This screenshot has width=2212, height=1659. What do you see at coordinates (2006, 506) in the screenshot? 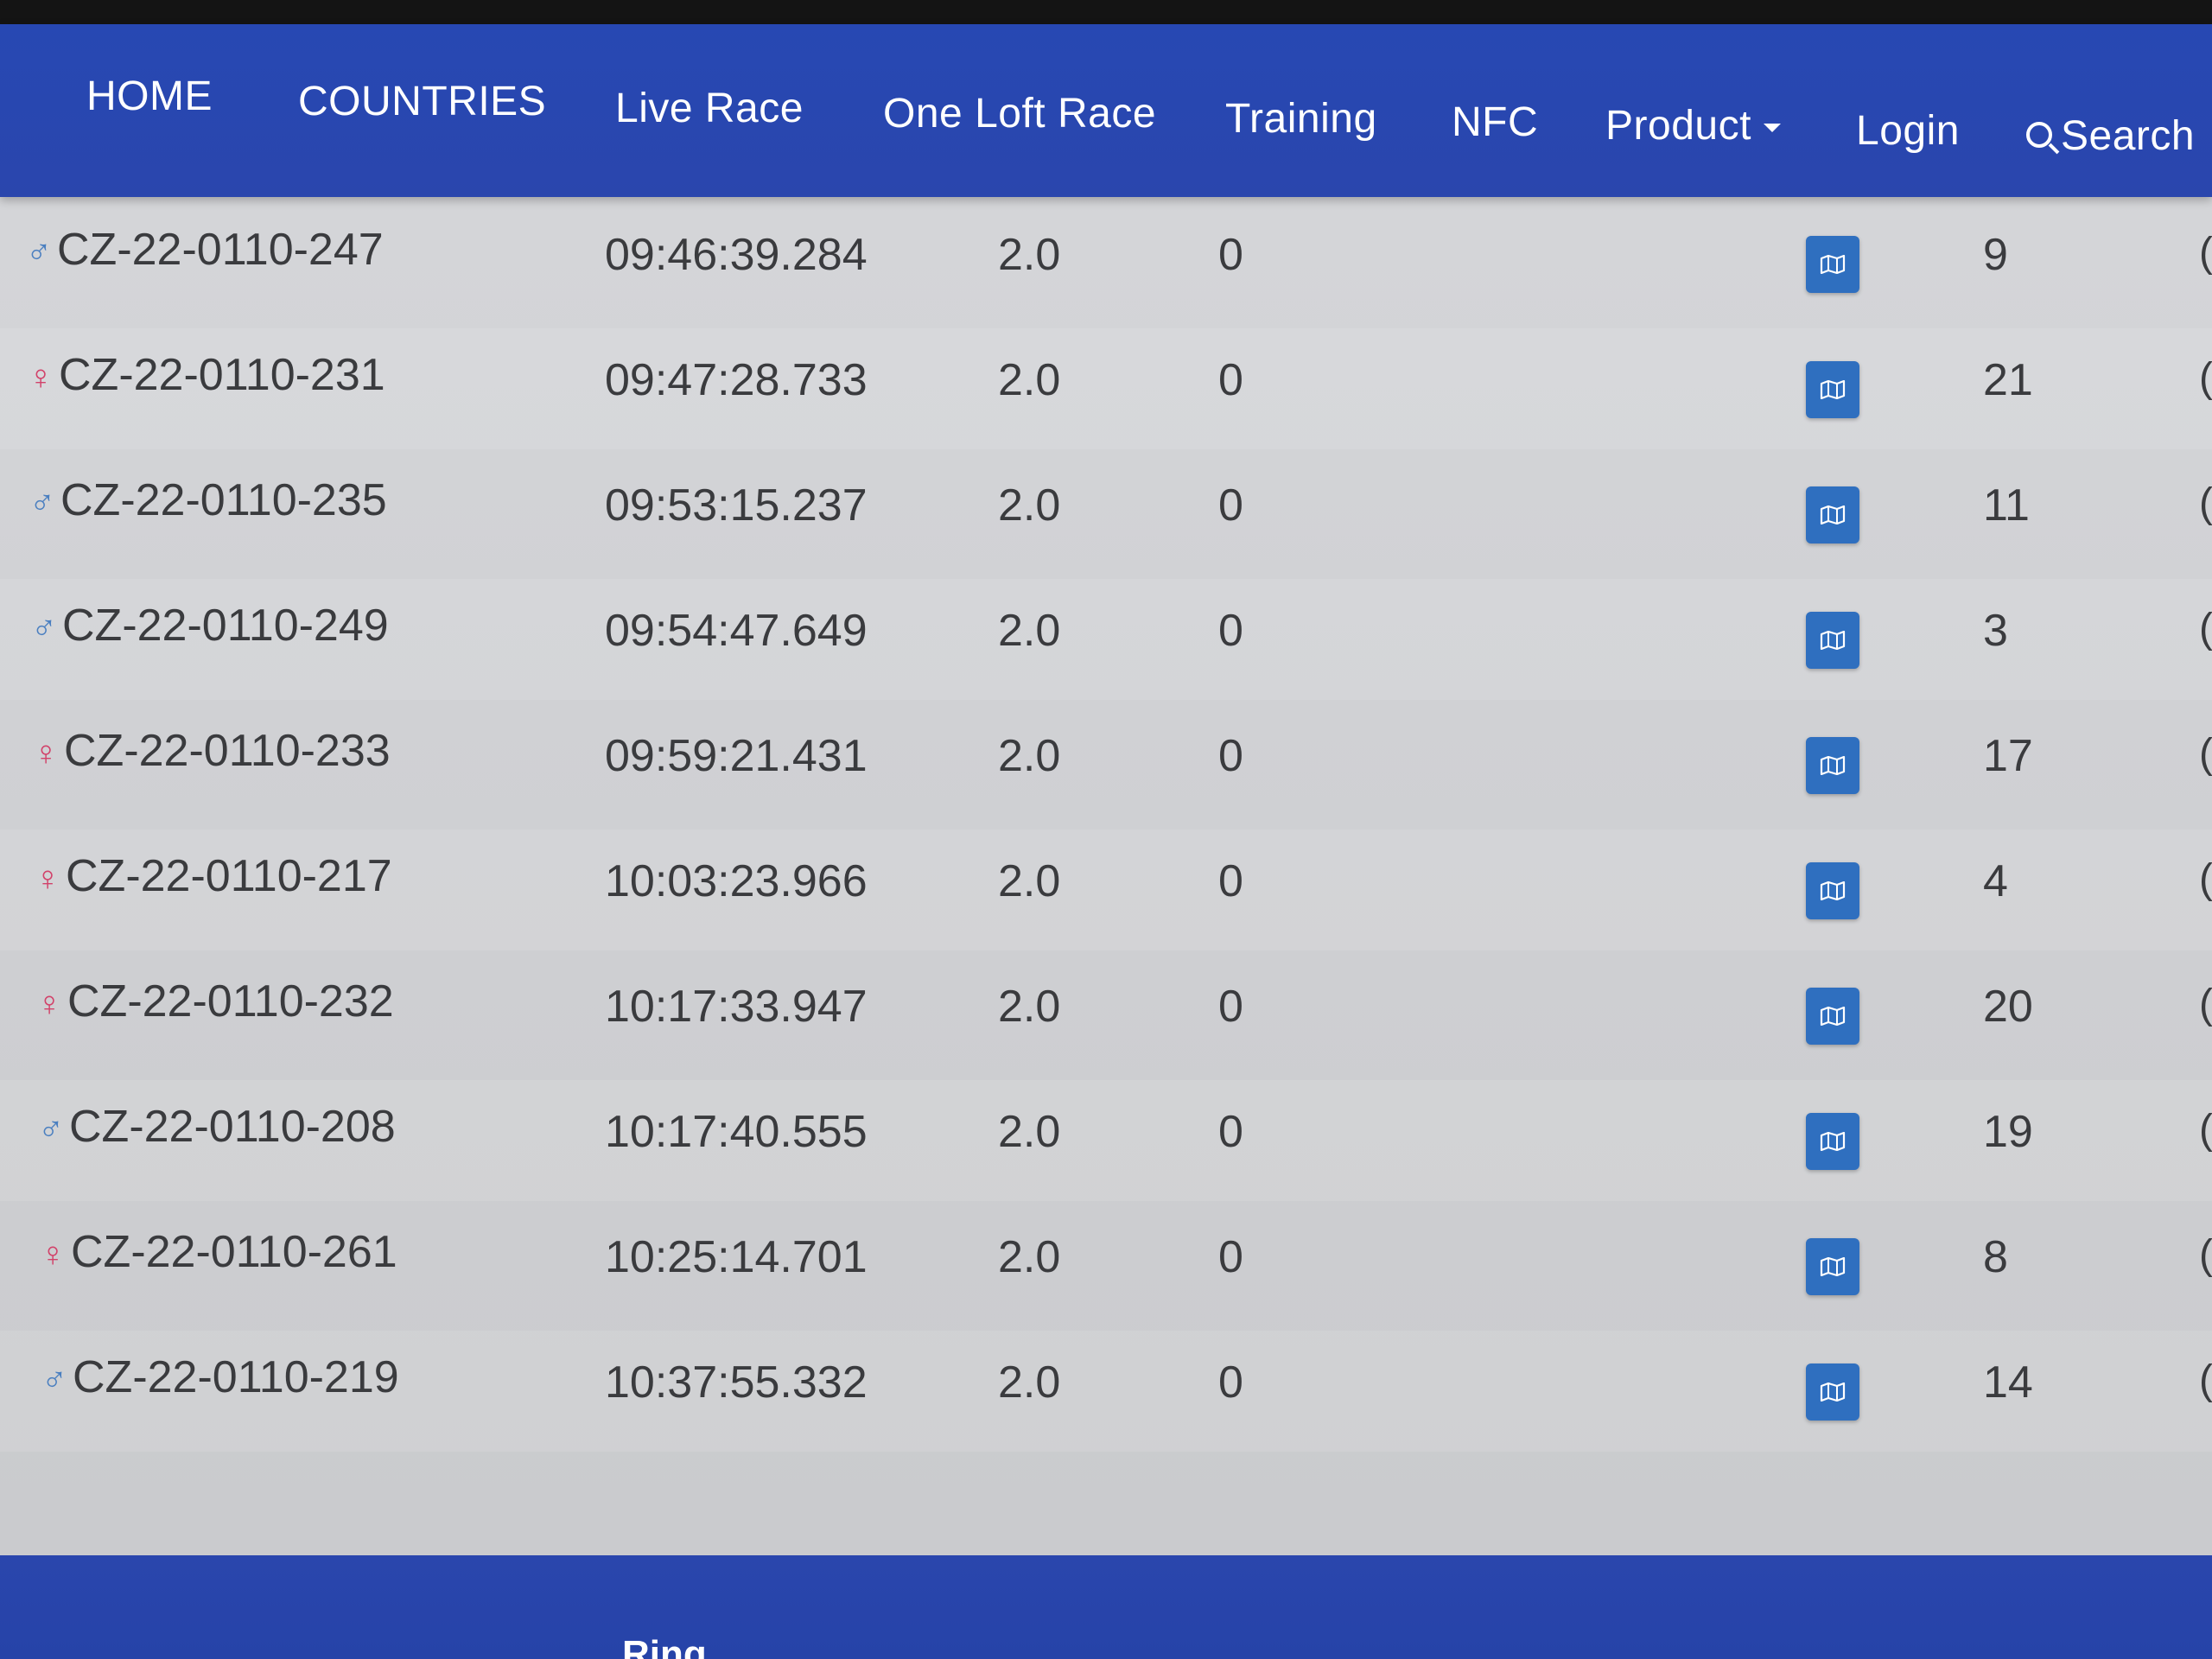
I see `rank-cell: 11` at bounding box center [2006, 506].